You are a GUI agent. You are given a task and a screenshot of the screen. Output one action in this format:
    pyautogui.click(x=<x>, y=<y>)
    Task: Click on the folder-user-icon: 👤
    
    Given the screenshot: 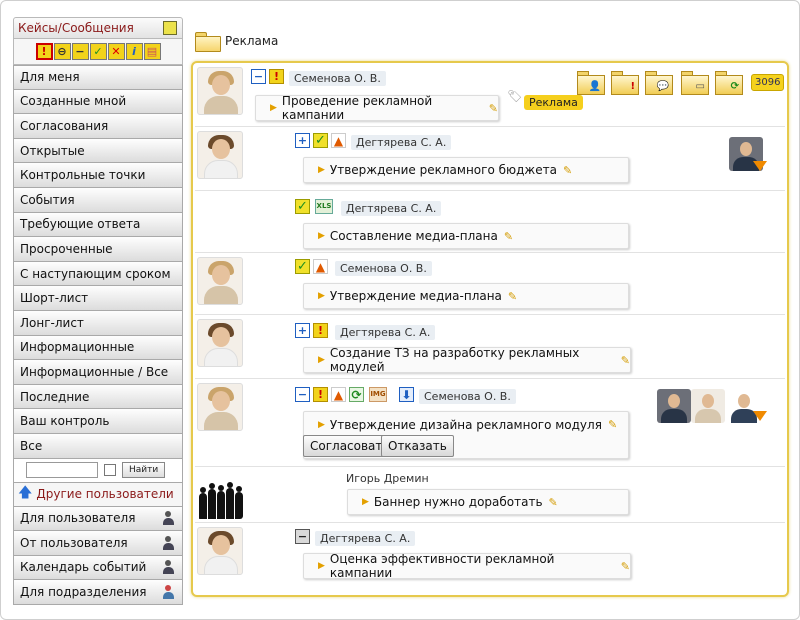 What is the action you would take?
    pyautogui.click(x=591, y=83)
    